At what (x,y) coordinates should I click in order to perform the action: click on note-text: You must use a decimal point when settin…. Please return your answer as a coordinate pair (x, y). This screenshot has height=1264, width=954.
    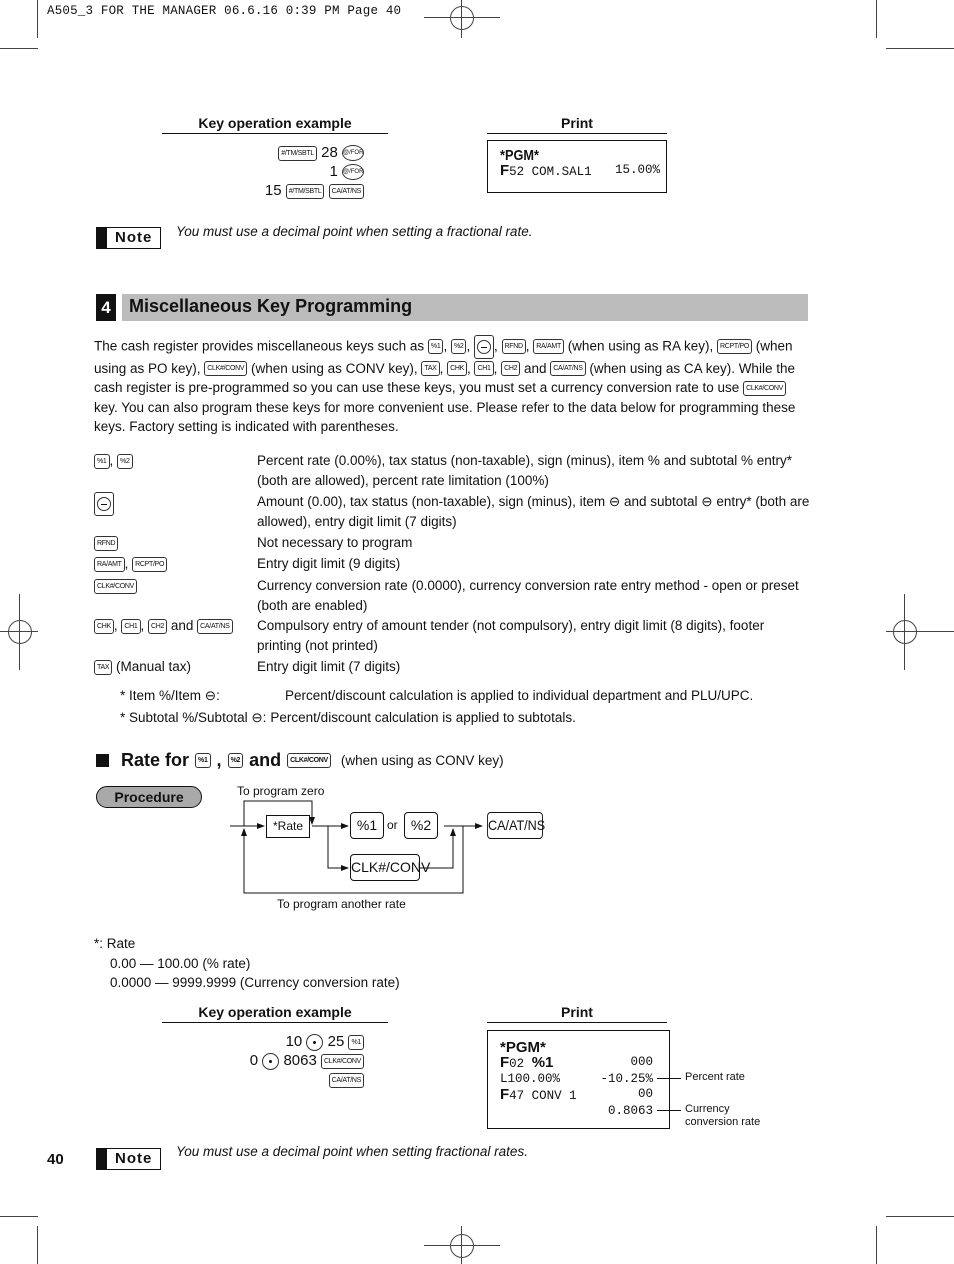
    Looking at the image, I should click on (352, 1151).